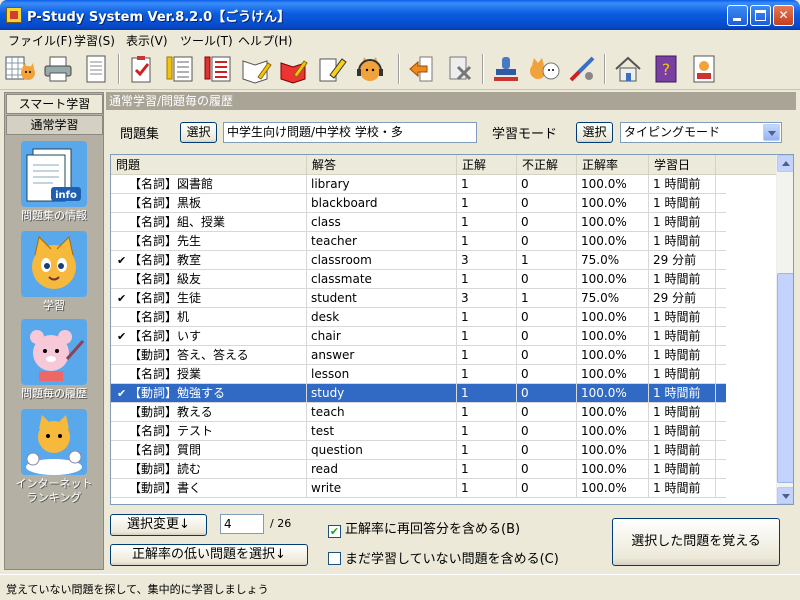  I want to click on table-row: 【名詞】テスト test 1 0 100.0% 1 時間前, so click(418, 431).